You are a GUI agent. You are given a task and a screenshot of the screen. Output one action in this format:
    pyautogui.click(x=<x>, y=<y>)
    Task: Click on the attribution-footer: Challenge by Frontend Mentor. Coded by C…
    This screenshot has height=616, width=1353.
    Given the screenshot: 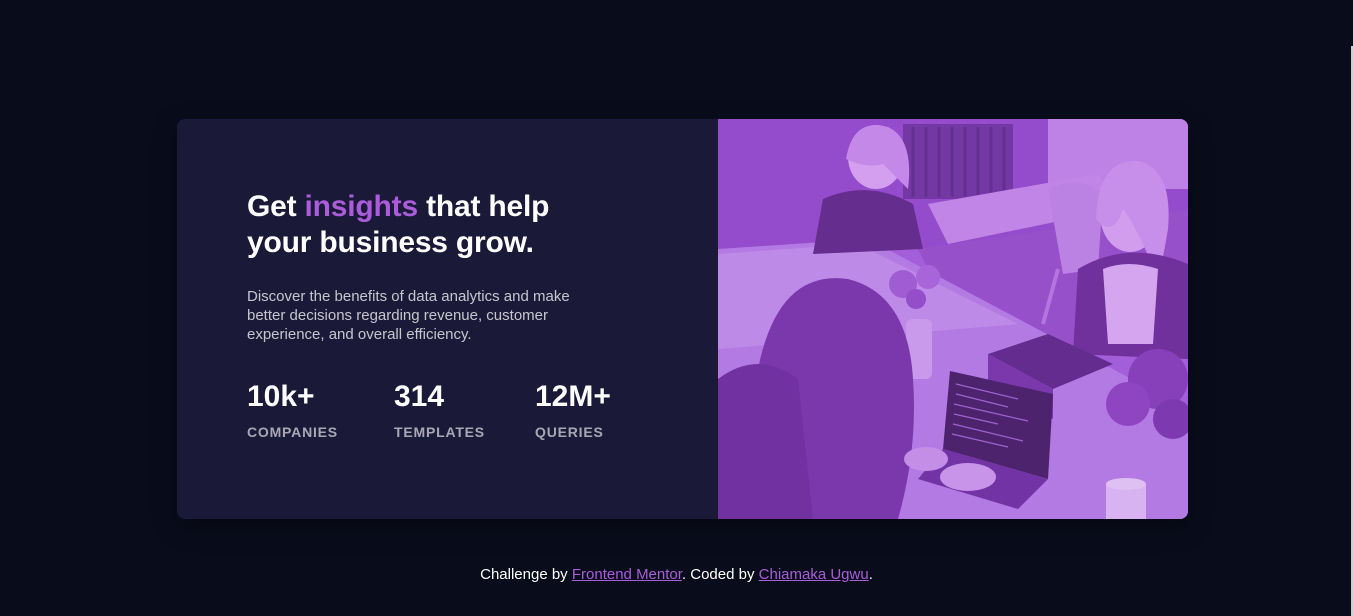 What is the action you would take?
    pyautogui.click(x=676, y=574)
    